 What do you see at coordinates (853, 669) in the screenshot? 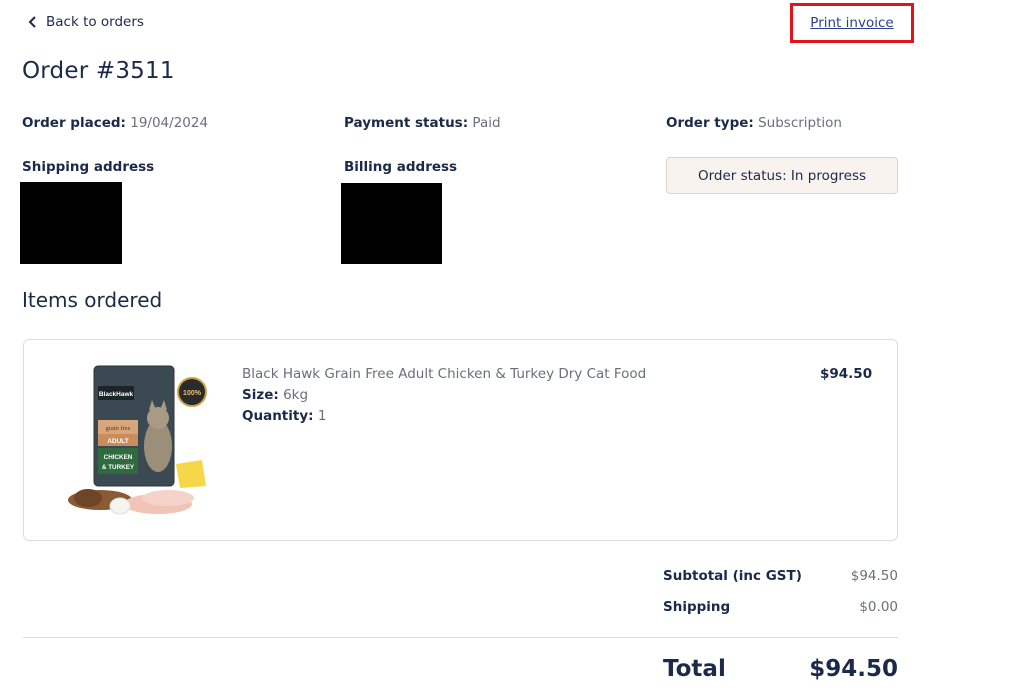
I see `total-value: $94.50` at bounding box center [853, 669].